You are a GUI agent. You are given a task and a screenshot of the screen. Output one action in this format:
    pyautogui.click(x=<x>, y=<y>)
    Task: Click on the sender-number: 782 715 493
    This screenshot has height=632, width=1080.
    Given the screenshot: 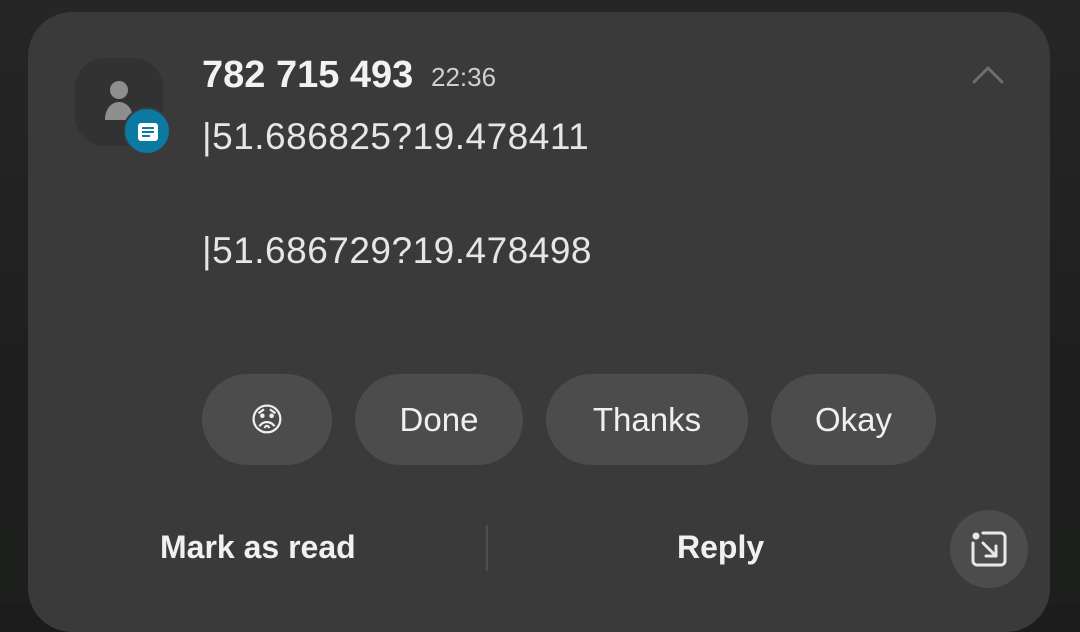 What is the action you would take?
    pyautogui.click(x=308, y=75)
    